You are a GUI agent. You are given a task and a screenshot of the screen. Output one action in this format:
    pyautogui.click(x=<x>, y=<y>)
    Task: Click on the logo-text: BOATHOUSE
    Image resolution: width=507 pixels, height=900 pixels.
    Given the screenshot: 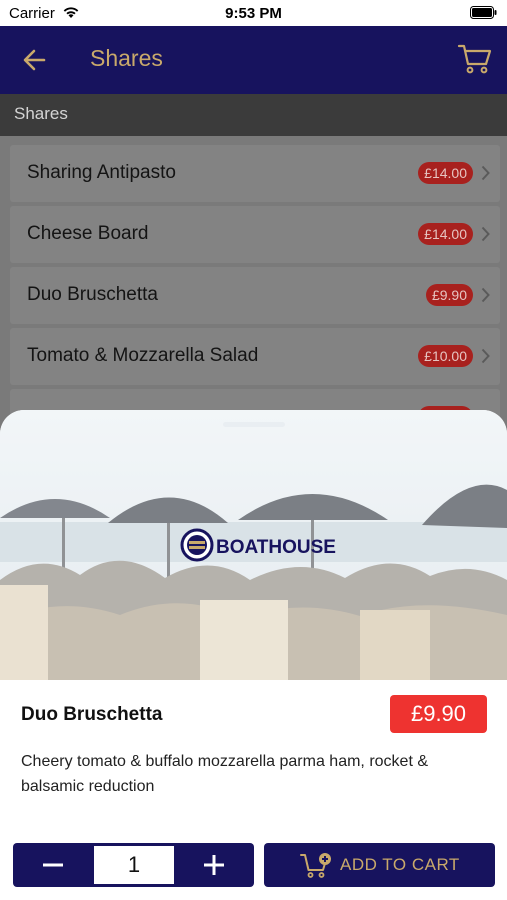 What is the action you would take?
    pyautogui.click(x=276, y=547)
    